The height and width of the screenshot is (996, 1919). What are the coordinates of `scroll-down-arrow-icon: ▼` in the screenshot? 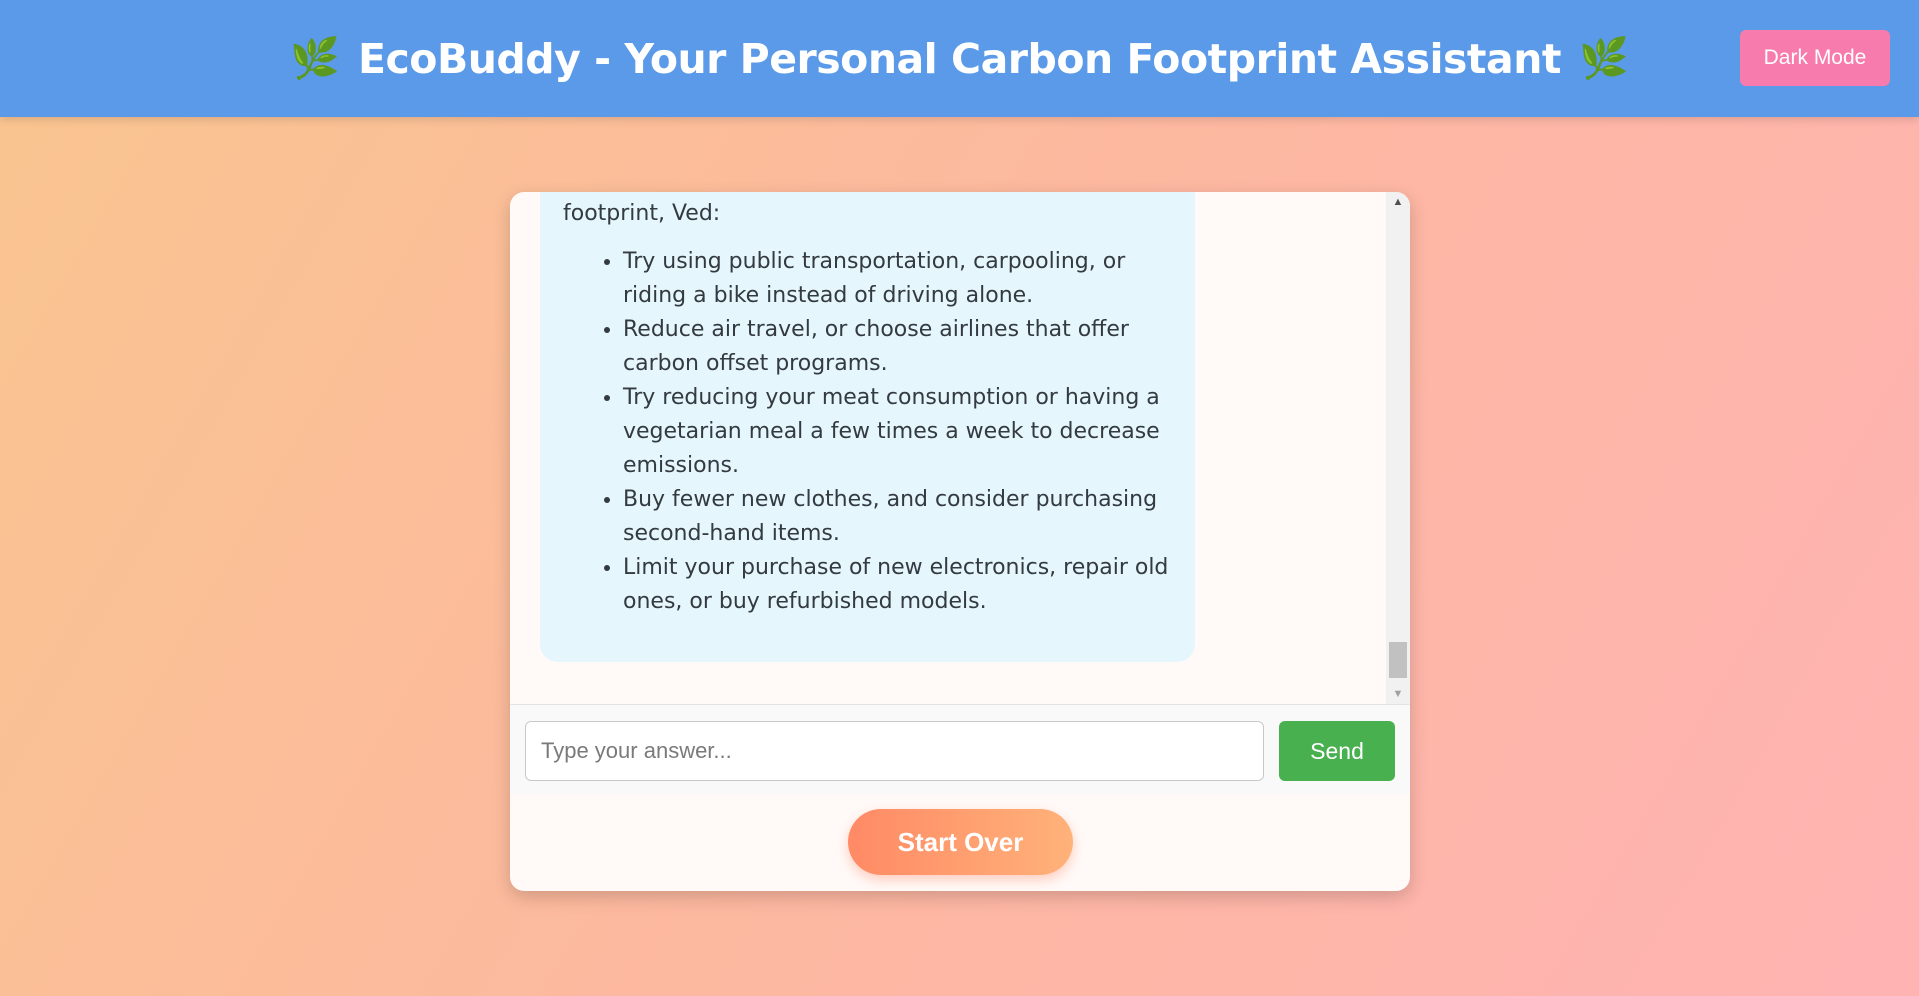 It's located at (1398, 694).